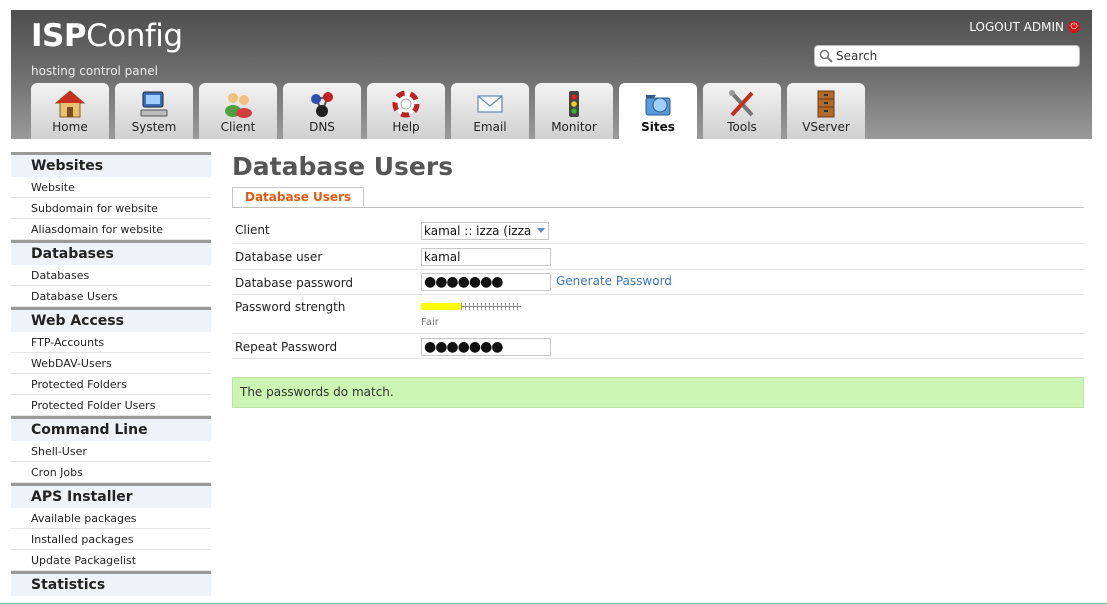 The image size is (1107, 604). I want to click on tab-dns: DNS, so click(322, 111).